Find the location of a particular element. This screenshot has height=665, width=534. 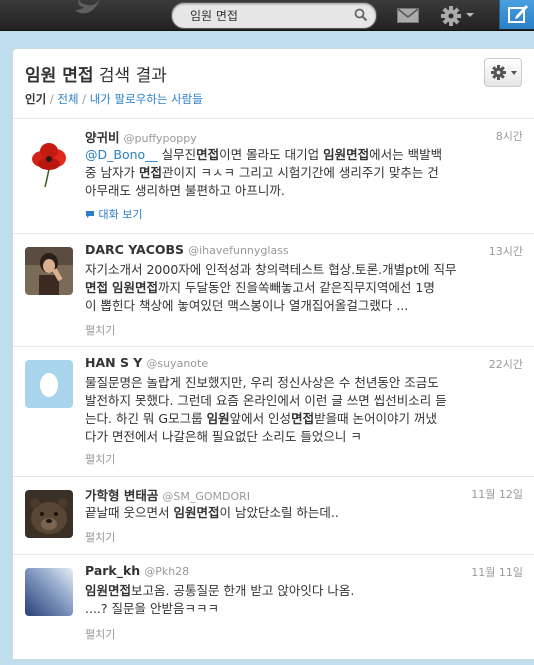

tweet-author-name: 가학형 변태곰 is located at coordinates (121, 495).